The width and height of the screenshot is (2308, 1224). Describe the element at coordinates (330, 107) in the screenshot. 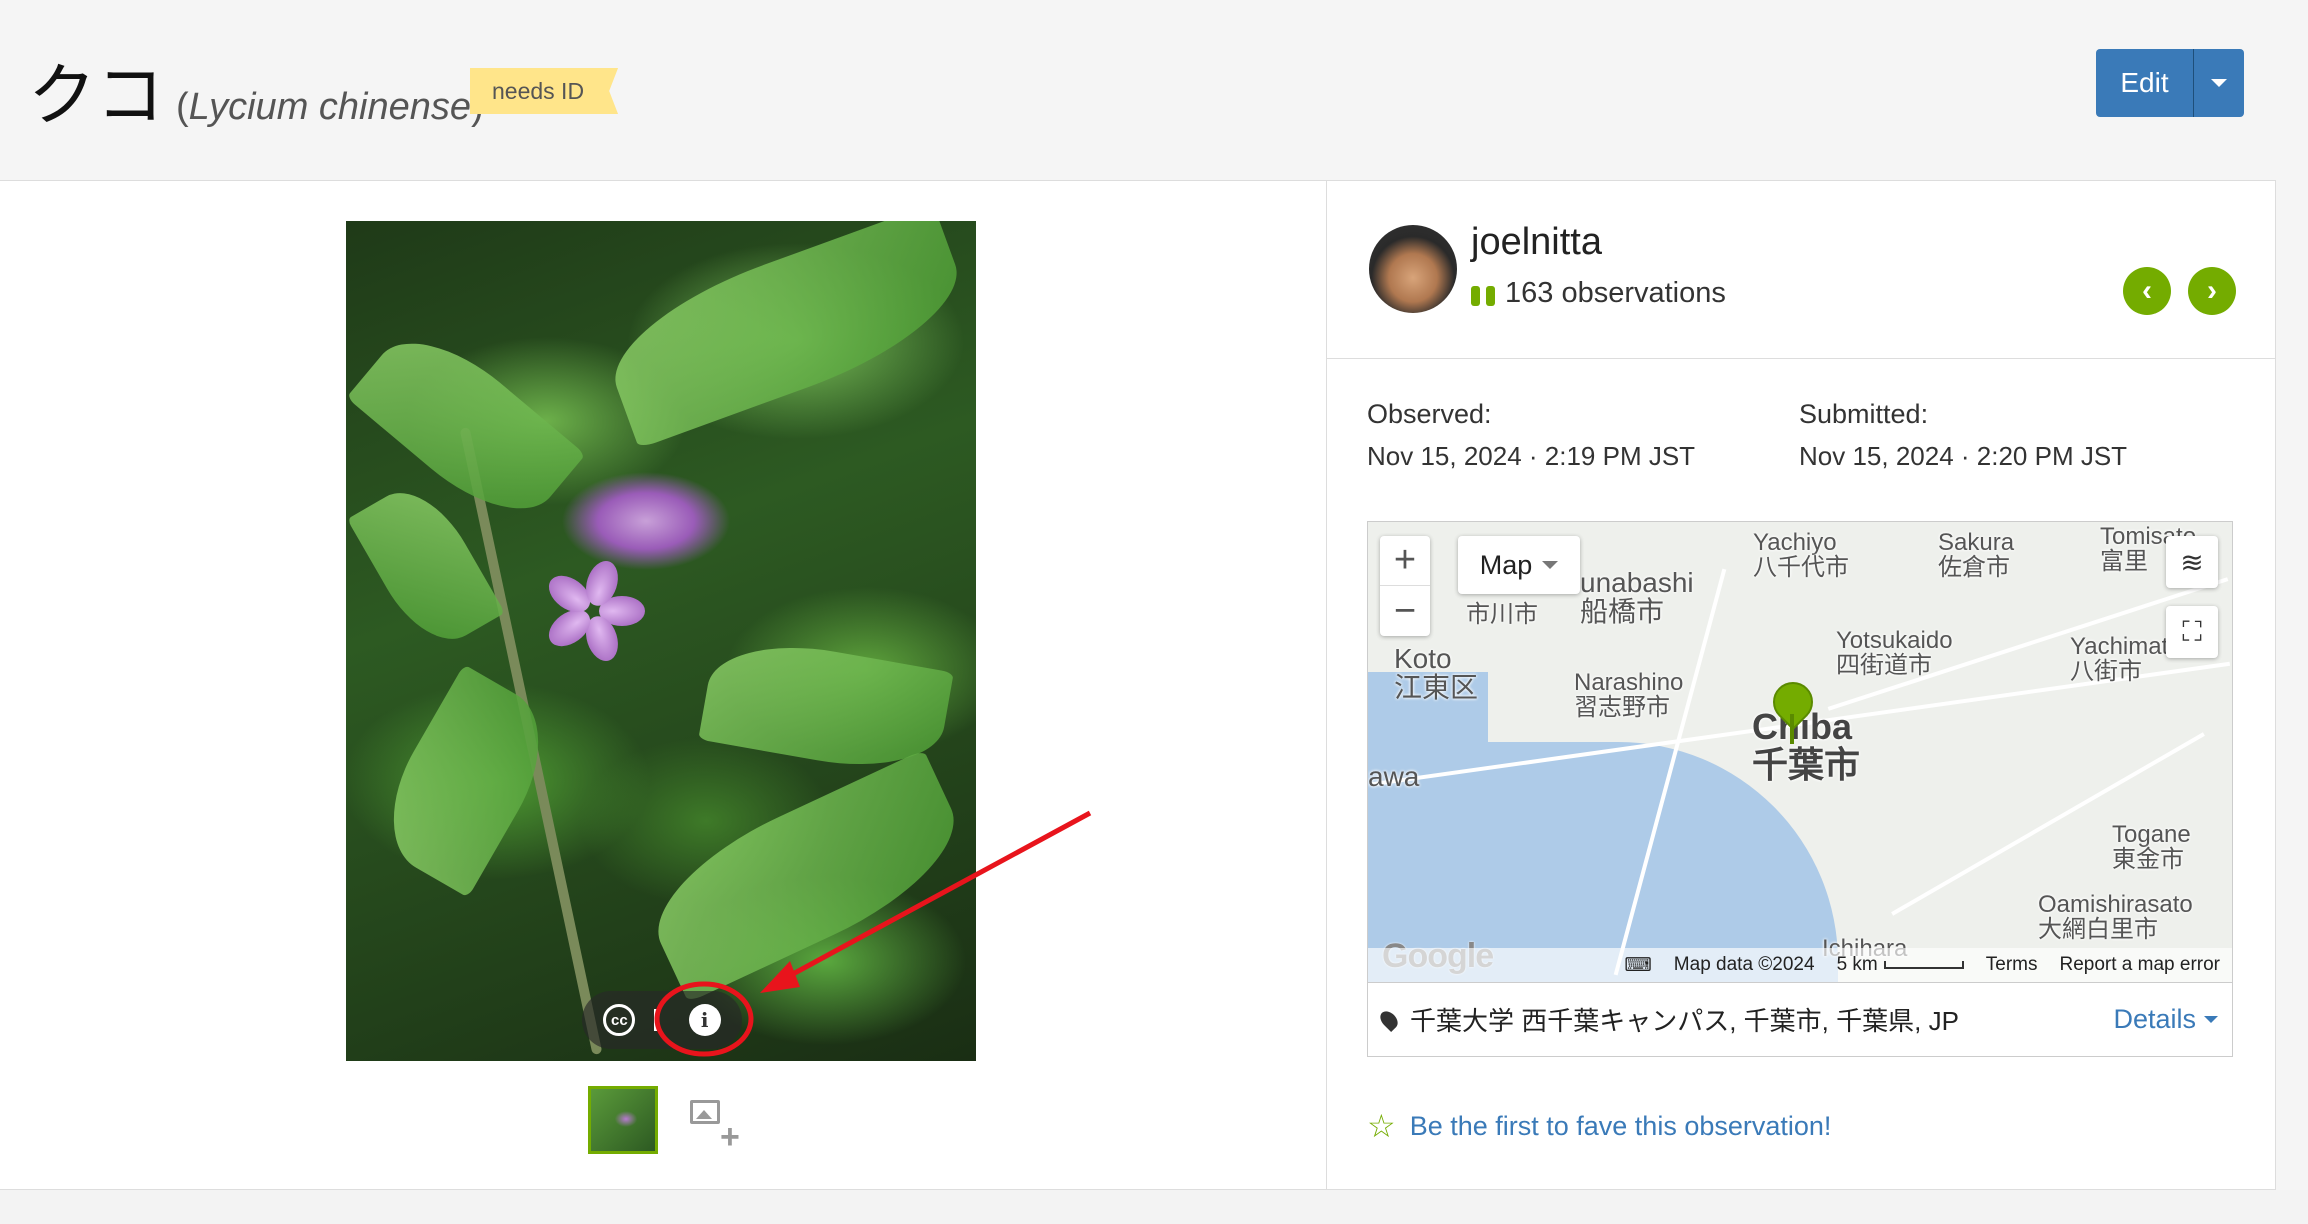

I see `scientific-name: (Lycium chinense)` at that location.